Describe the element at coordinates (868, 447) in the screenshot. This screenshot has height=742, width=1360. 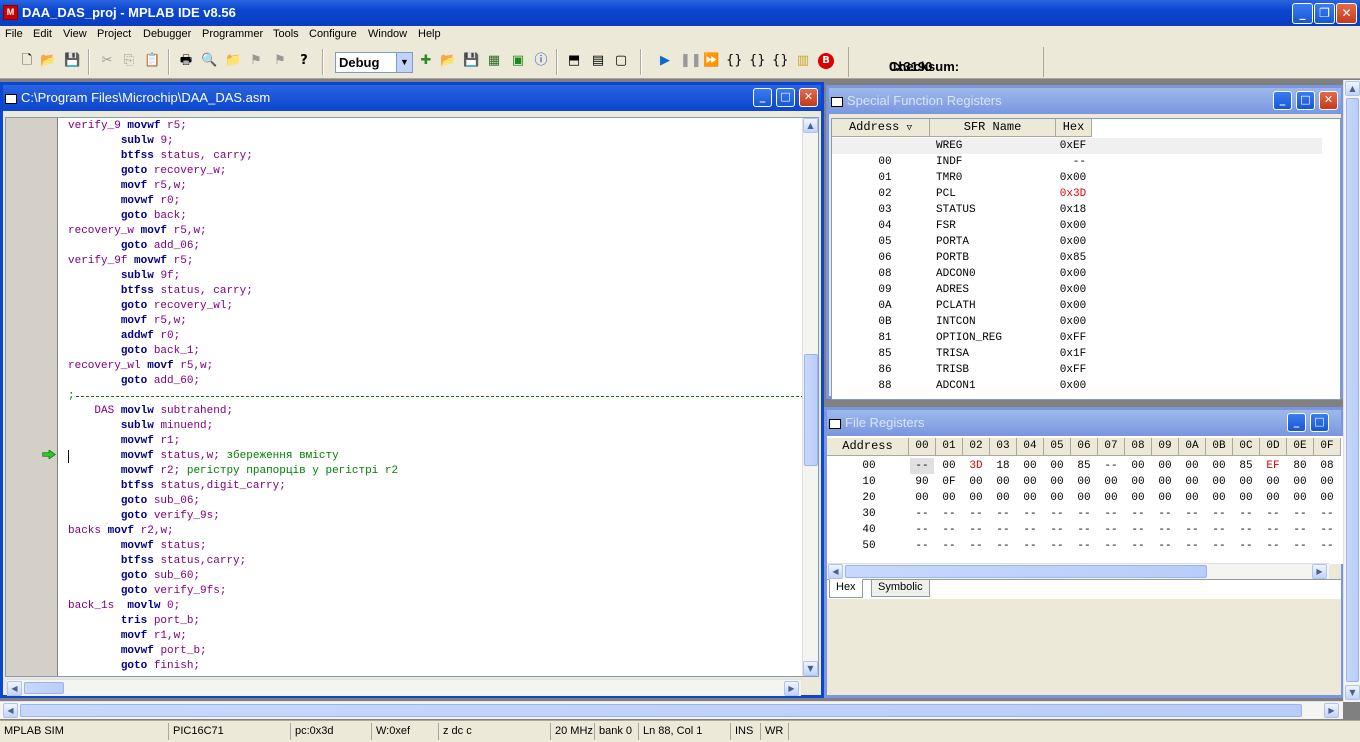
I see `filereg-header-address: Address` at that location.